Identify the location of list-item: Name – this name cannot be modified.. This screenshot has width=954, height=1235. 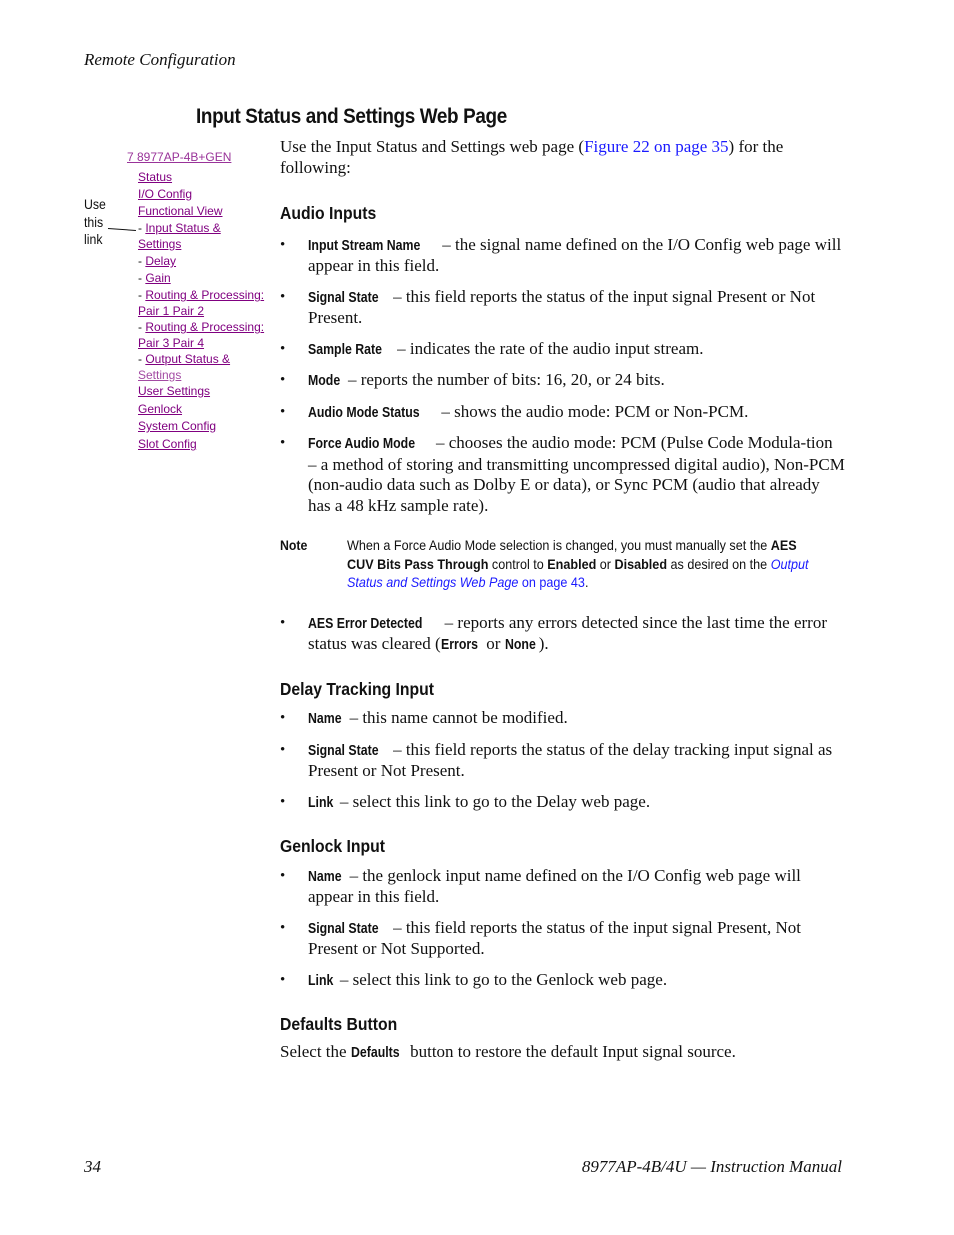
(562, 719).